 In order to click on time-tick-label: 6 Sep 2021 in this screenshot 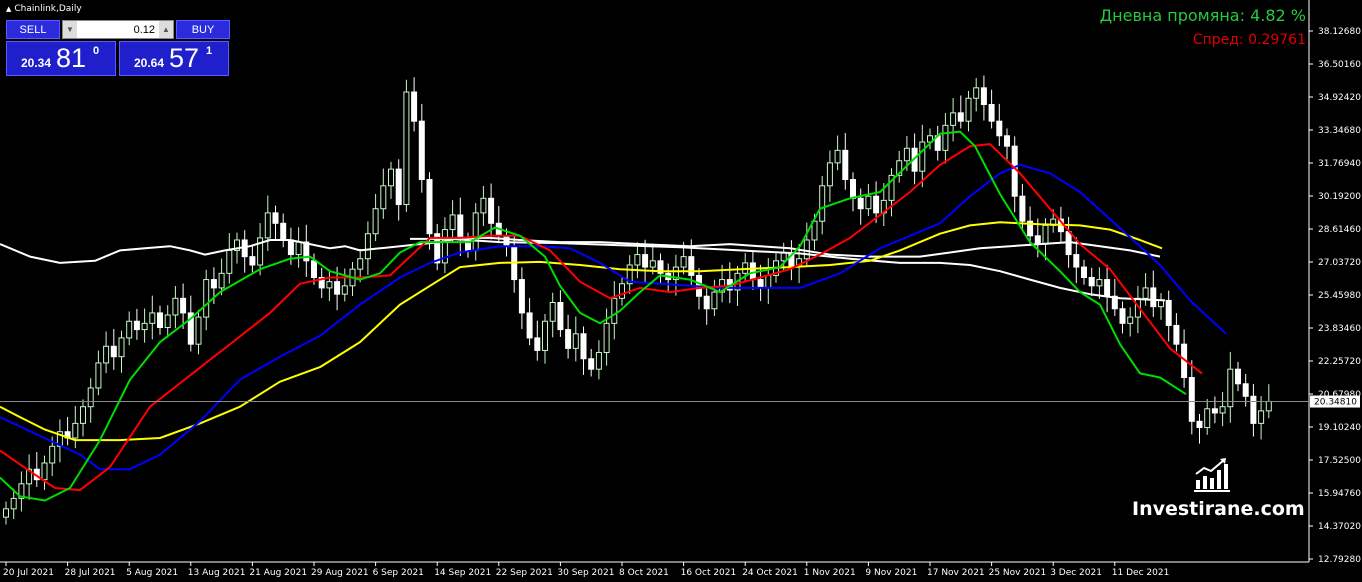, I will do `click(398, 573)`.